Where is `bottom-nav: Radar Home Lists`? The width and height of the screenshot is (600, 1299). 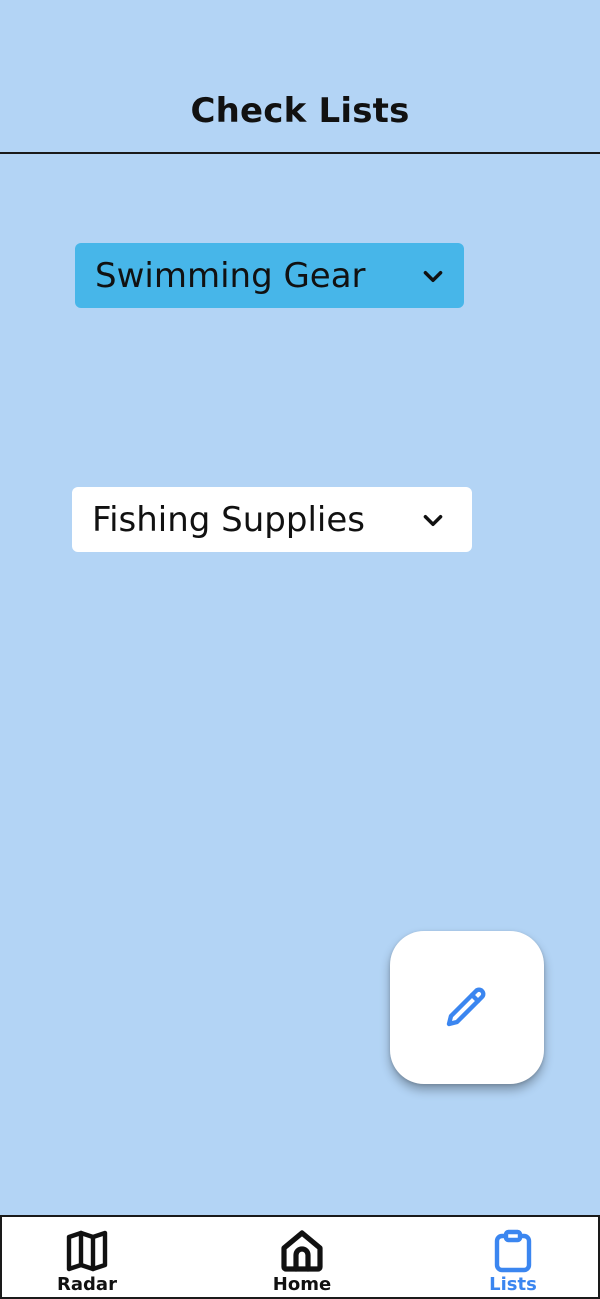
bottom-nav: Radar Home Lists is located at coordinates (300, 1257).